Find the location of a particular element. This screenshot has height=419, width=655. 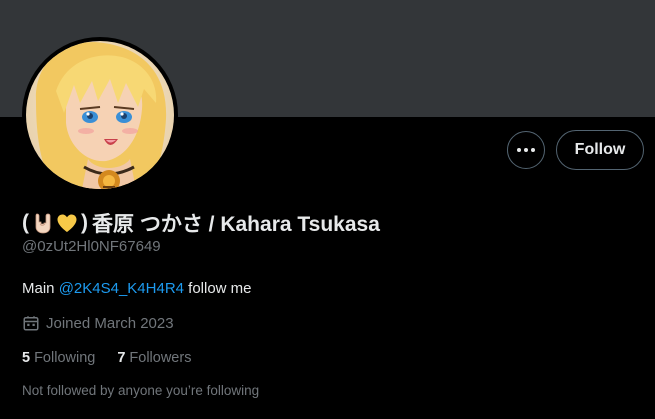

yellow-heart-emoji is located at coordinates (67, 223).